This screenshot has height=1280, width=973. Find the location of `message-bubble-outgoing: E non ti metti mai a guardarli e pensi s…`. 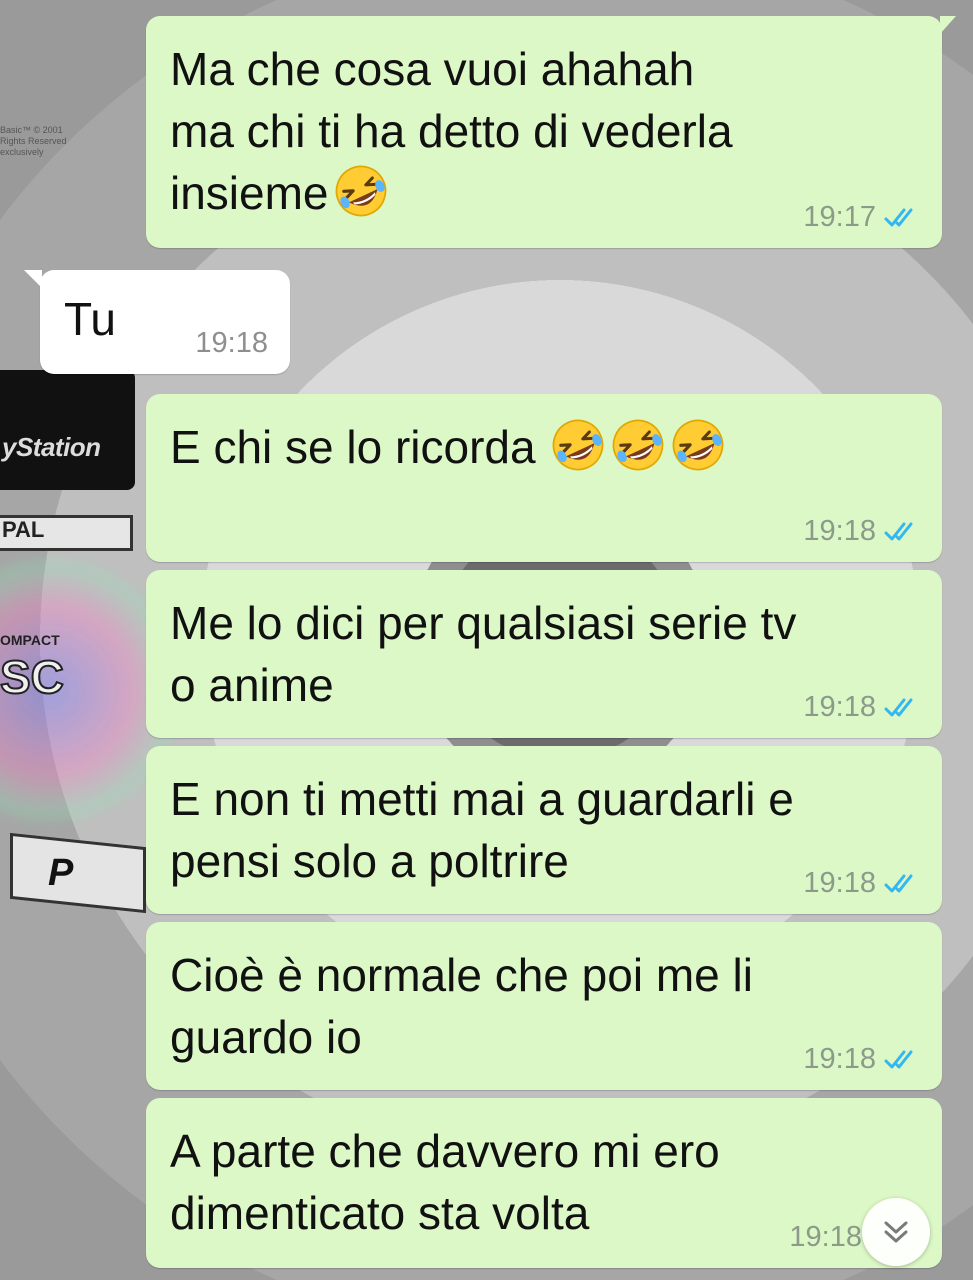

message-bubble-outgoing: E non ti metti mai a guardarli e pensi s… is located at coordinates (544, 830).